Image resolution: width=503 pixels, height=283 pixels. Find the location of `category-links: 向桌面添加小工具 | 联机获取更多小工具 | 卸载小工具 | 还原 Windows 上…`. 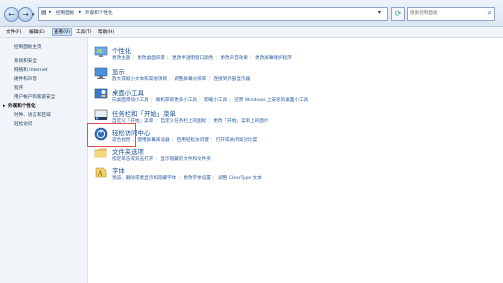

category-links: 向桌面添加小工具 | 联机获取更多小工具 | 卸载小工具 | 还原 Windows 上… is located at coordinates (210, 100).